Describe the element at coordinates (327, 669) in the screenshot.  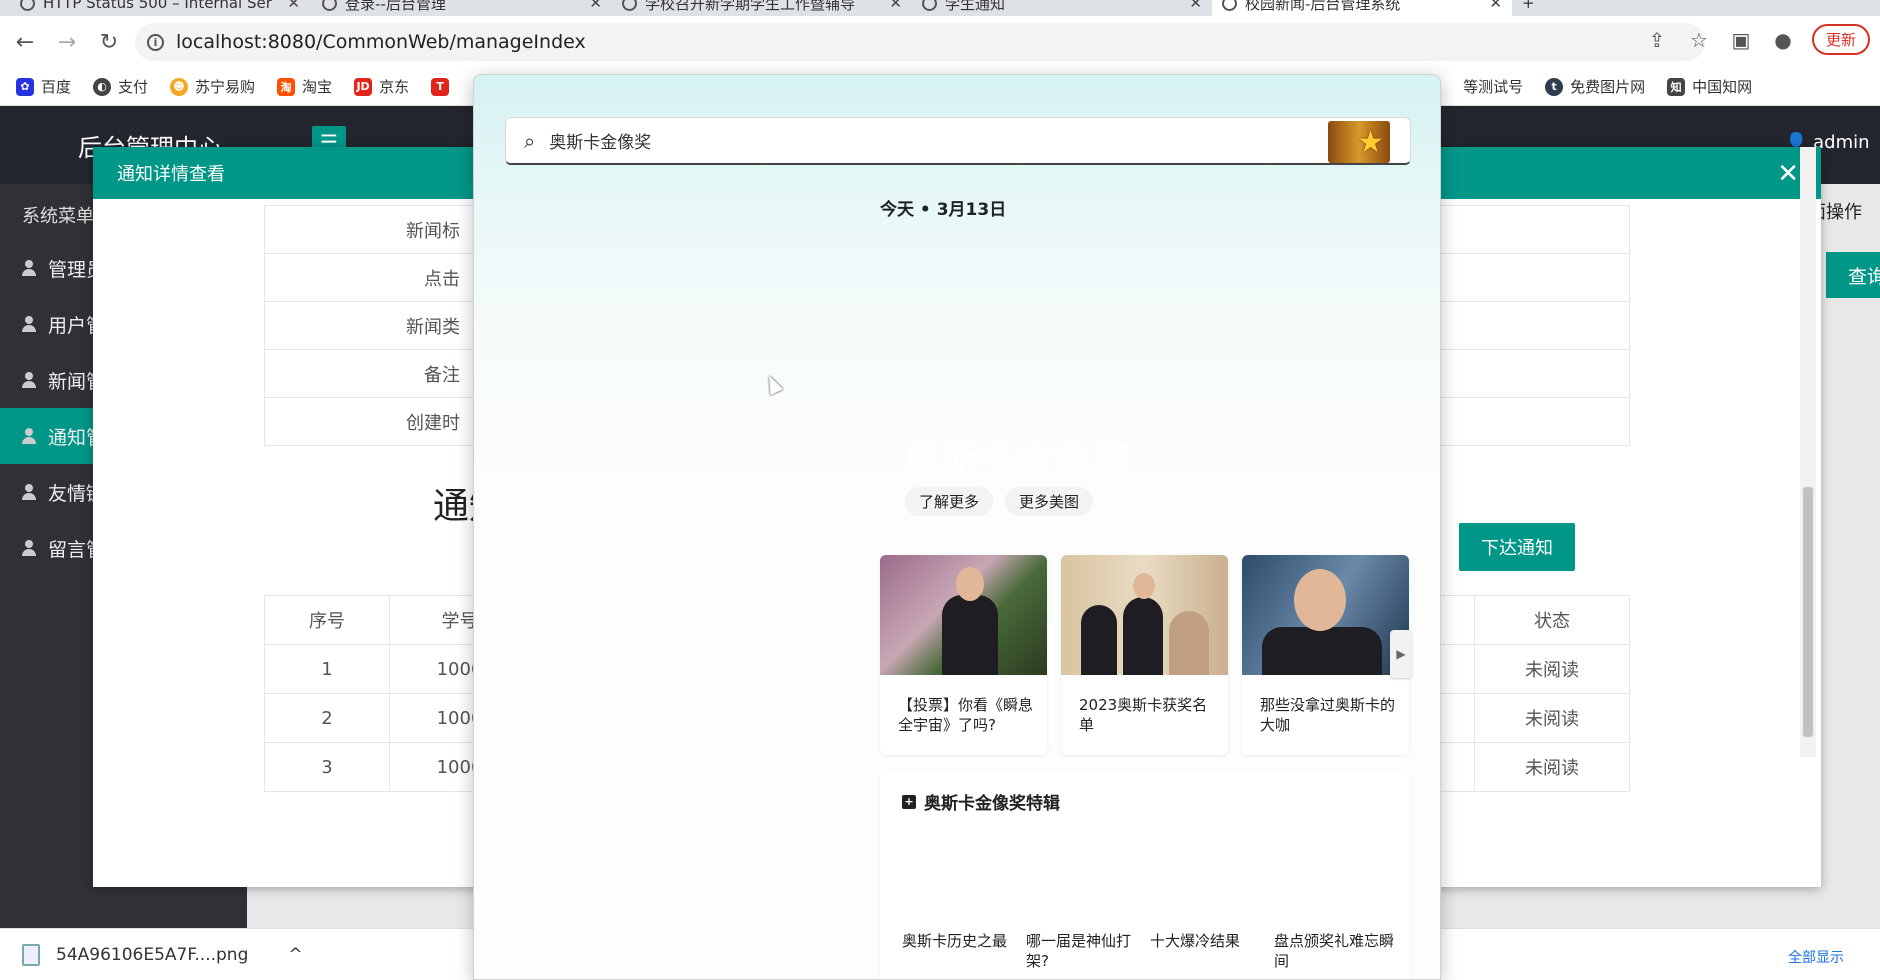
I see `cell-index: 1` at that location.